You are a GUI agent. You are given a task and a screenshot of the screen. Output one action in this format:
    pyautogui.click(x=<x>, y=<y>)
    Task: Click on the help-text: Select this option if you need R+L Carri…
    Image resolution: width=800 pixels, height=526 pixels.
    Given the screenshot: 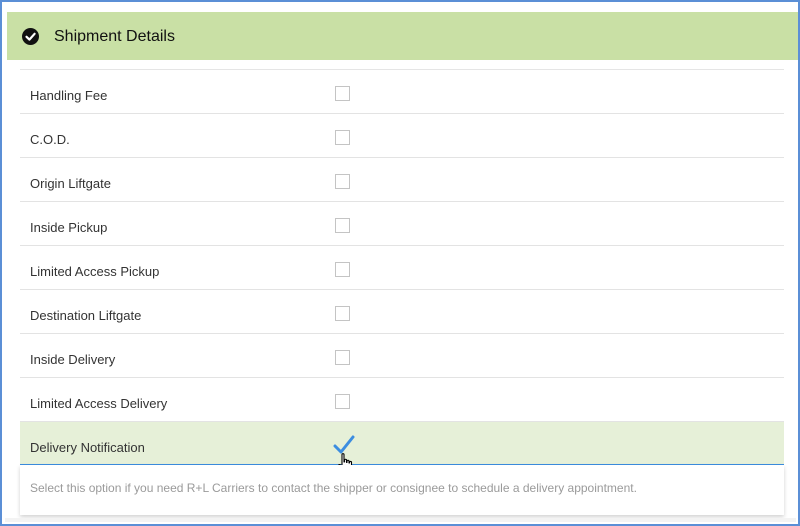 What is the action you would take?
    pyautogui.click(x=333, y=488)
    